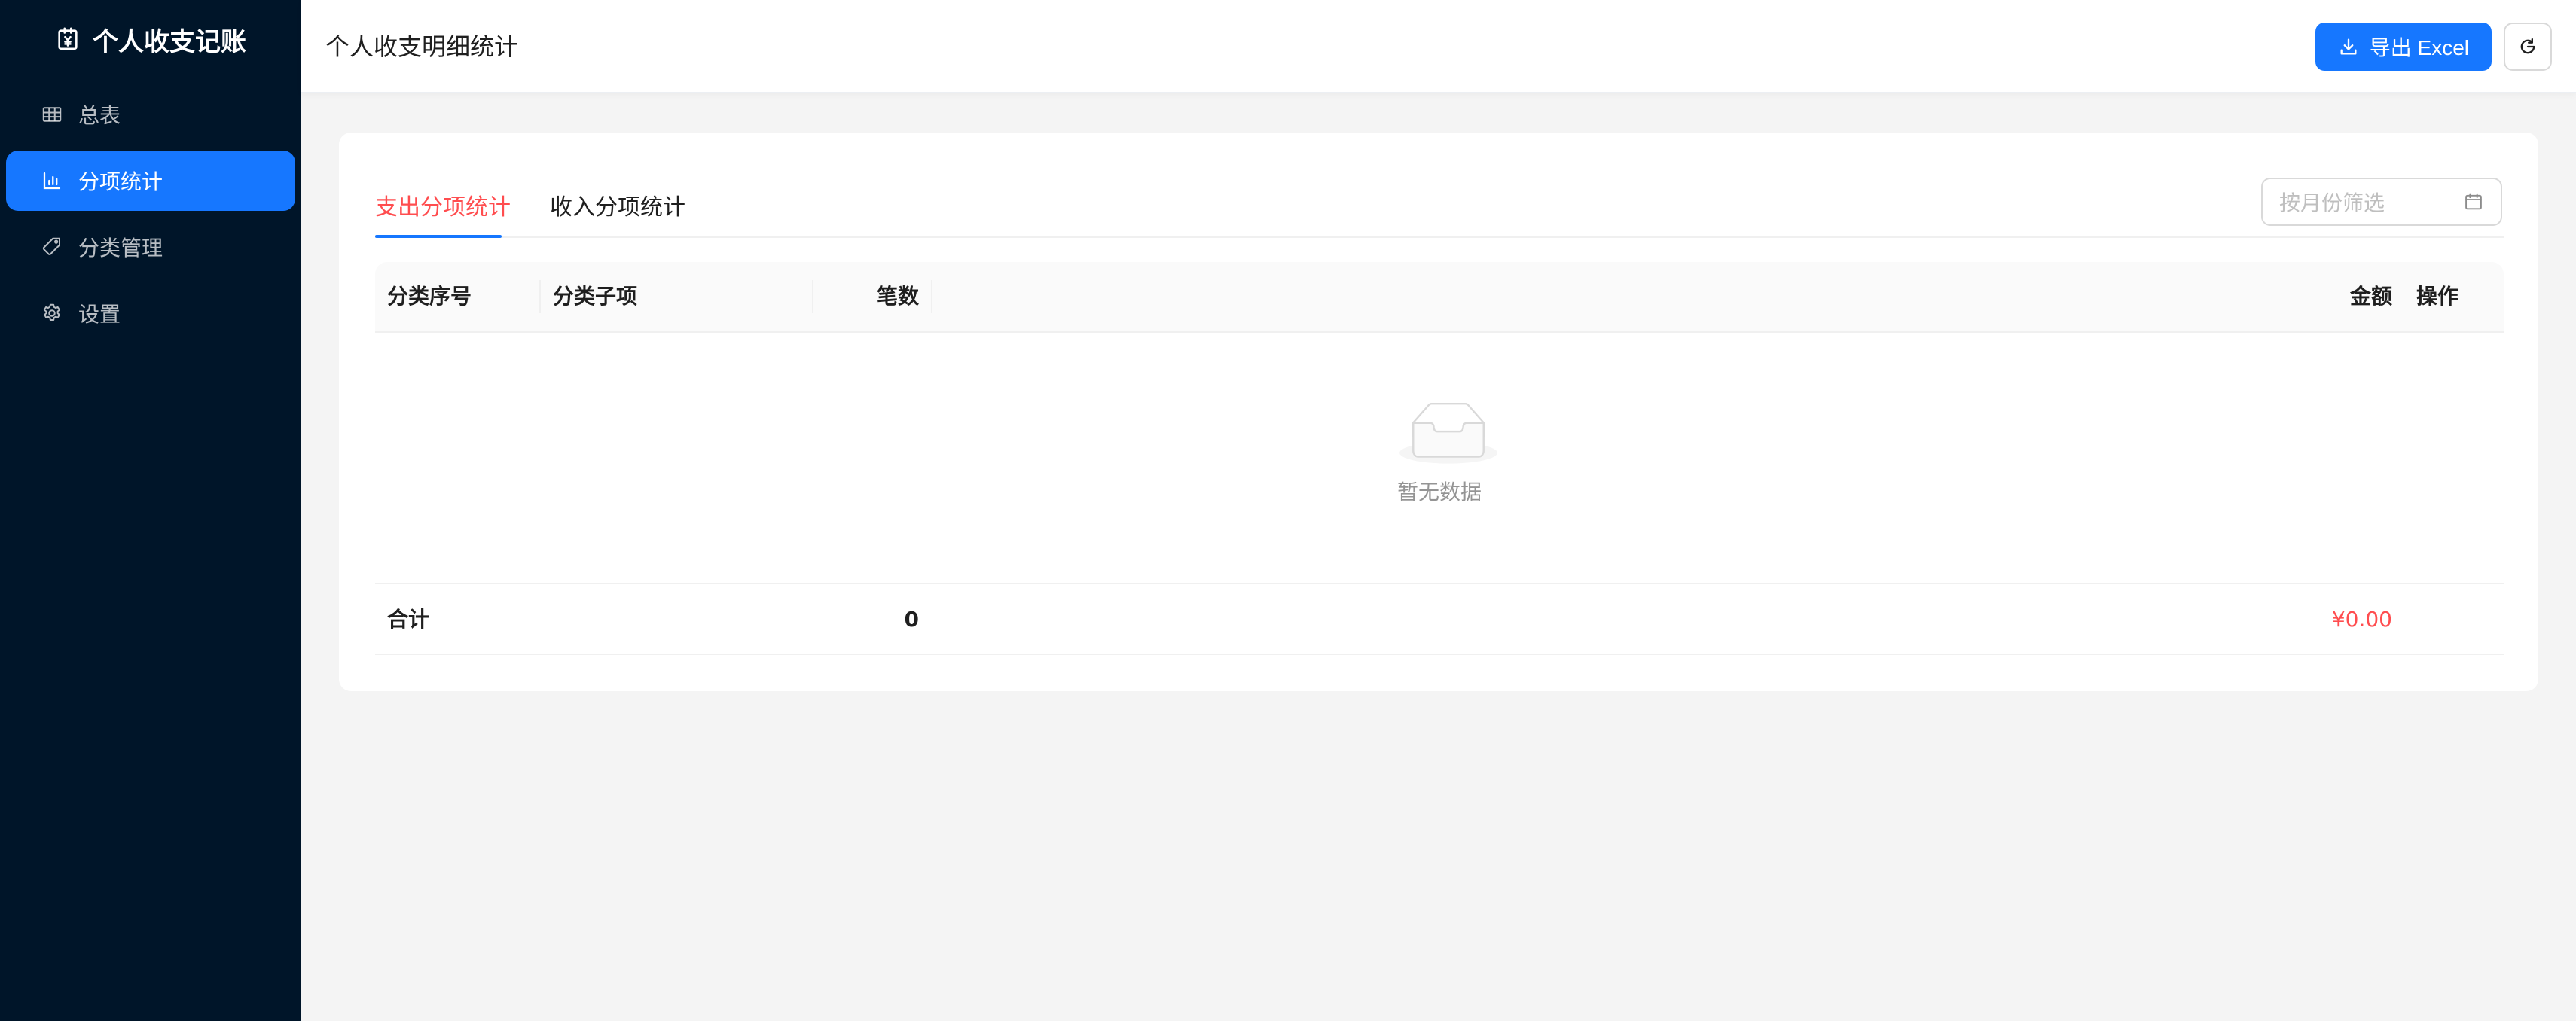 This screenshot has height=1021, width=2576. What do you see at coordinates (897, 296) in the screenshot?
I see `column-header-count: 笔数` at bounding box center [897, 296].